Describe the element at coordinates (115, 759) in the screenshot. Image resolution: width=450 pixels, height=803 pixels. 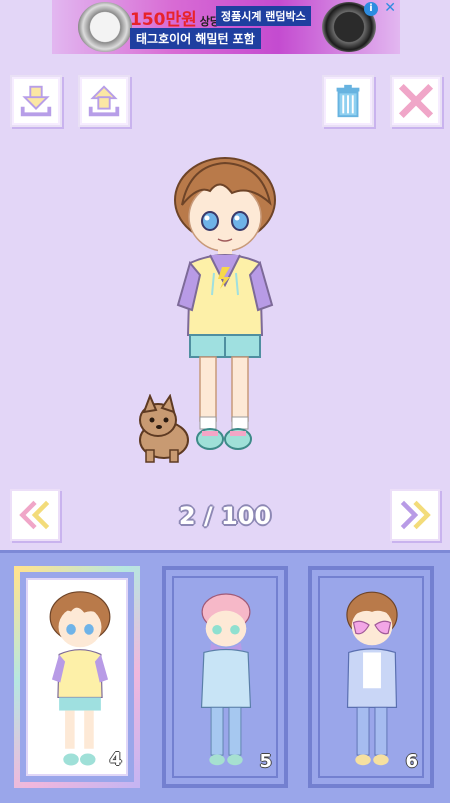
I see `slot-number: 4` at that location.